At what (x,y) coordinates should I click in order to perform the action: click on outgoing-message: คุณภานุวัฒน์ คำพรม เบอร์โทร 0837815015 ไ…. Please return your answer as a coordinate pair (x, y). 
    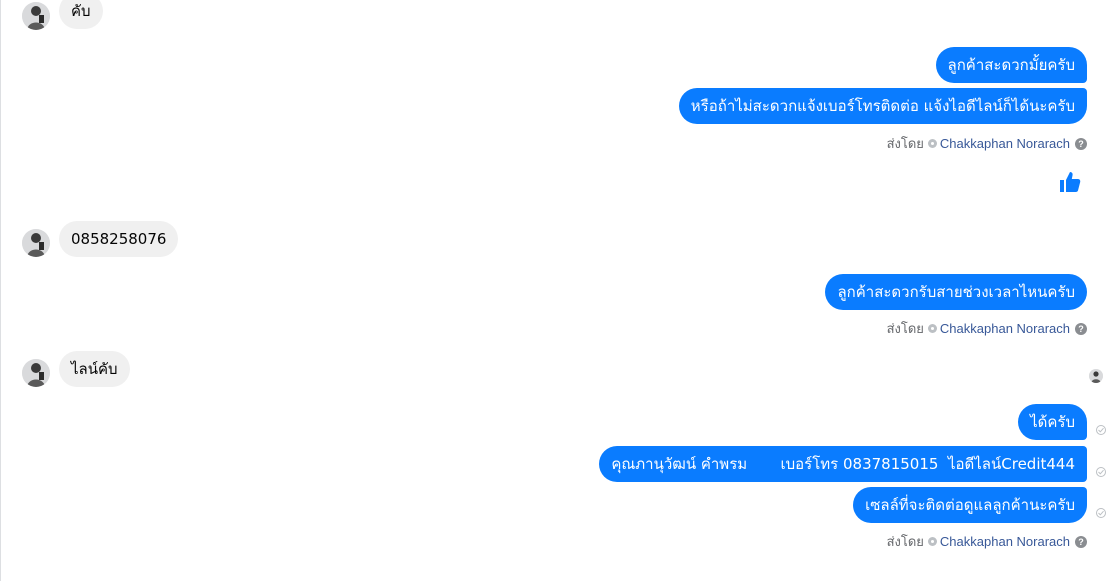
    Looking at the image, I should click on (843, 464).